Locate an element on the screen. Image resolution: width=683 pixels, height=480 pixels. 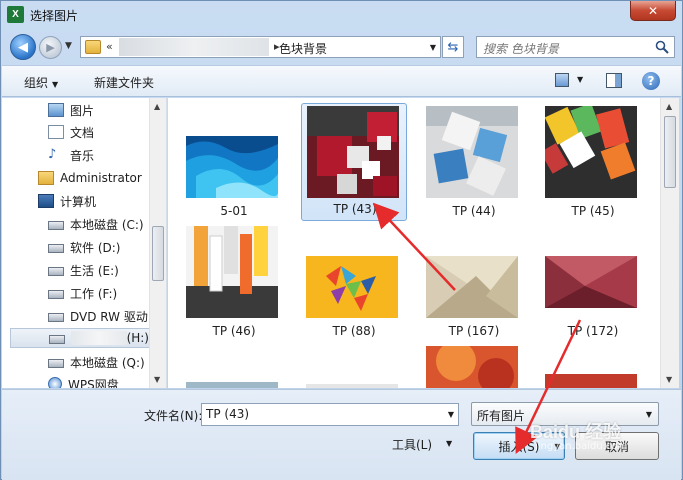
file-name: TP (46) is located at coordinates (234, 331).